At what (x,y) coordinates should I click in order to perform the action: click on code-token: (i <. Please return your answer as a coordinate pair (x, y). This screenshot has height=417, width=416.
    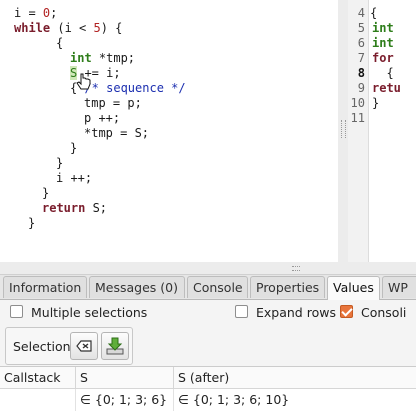
    Looking at the image, I should click on (72, 28).